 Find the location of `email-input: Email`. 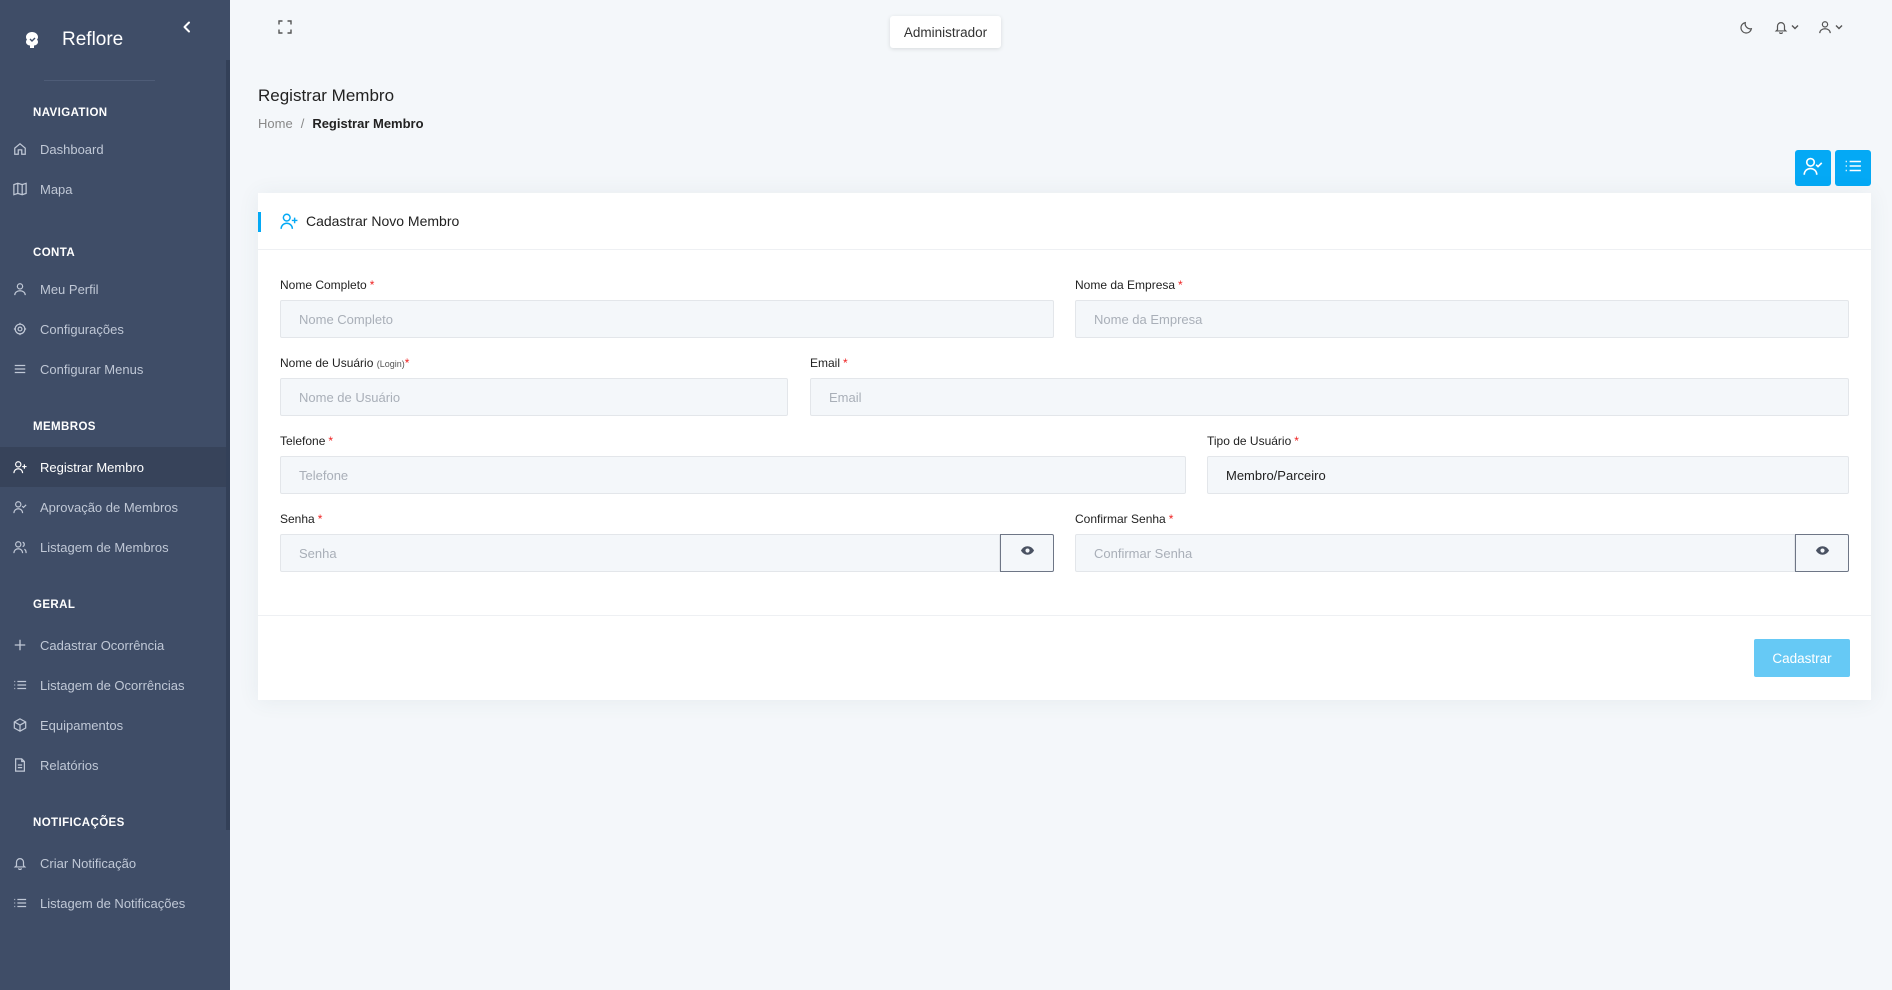

email-input: Email is located at coordinates (1329, 397).